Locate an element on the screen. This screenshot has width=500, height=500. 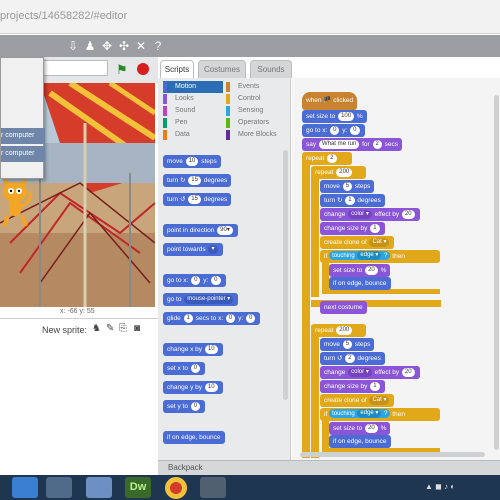
palette-point-direction-block: point in direction 90▾ is located at coordinates (200, 230).